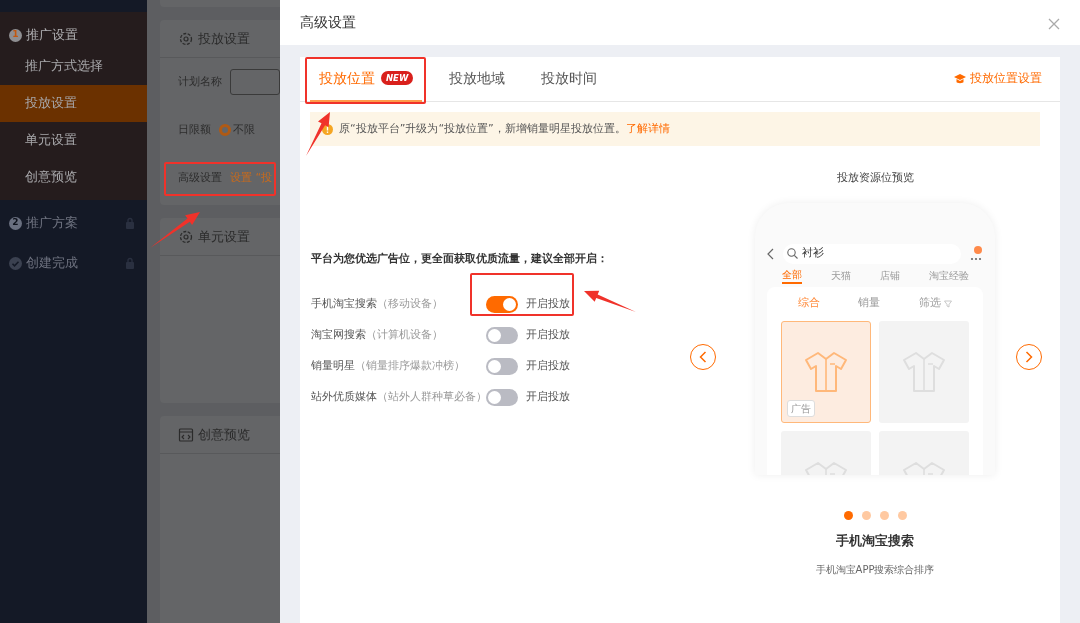 Image resolution: width=1080 pixels, height=623 pixels. What do you see at coordinates (377, 334) in the screenshot?
I see `placement-name: 淘宝网搜索（计算机设备）` at bounding box center [377, 334].